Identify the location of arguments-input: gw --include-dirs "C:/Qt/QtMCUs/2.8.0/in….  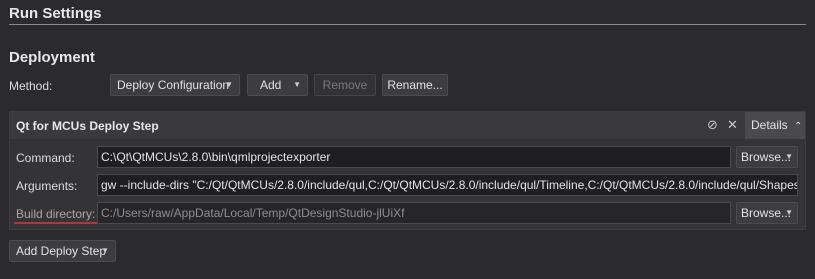
(447, 185).